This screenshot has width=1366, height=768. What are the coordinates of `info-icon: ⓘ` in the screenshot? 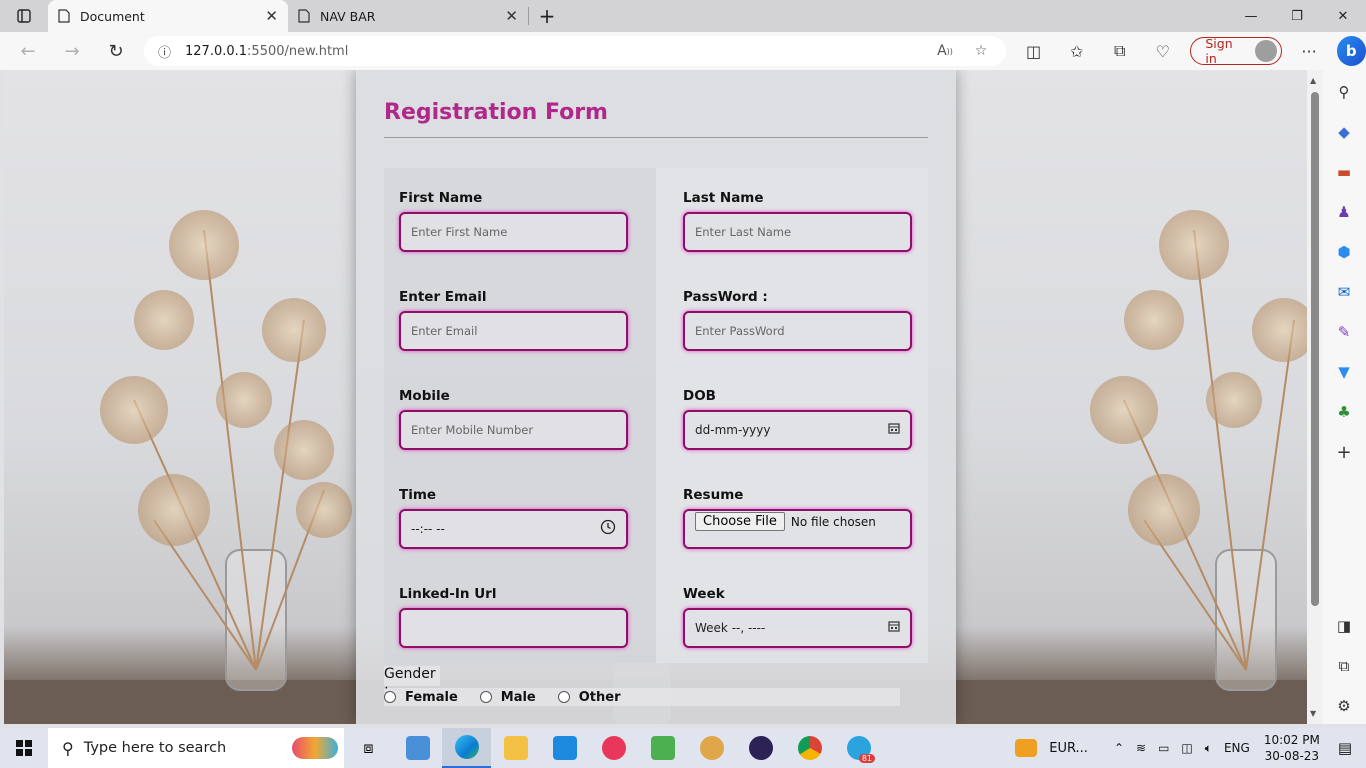 It's located at (164, 51).